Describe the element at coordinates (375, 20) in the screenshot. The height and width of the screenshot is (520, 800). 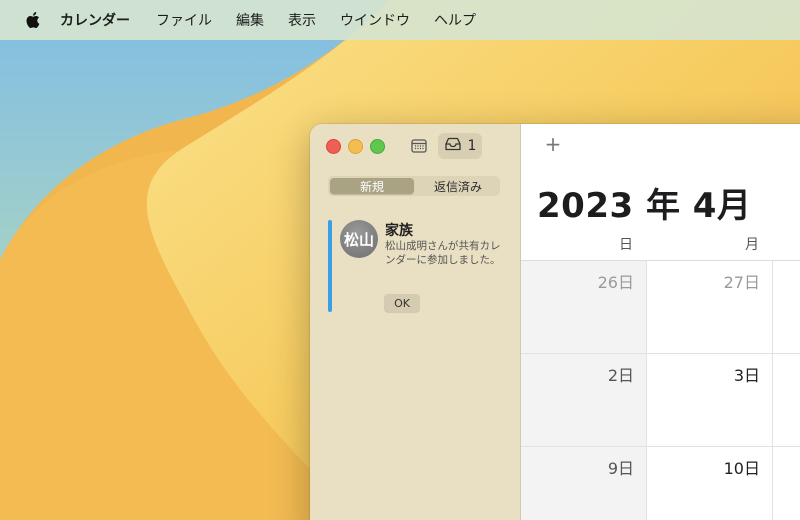
I see `menu-window: ウインドウ` at that location.